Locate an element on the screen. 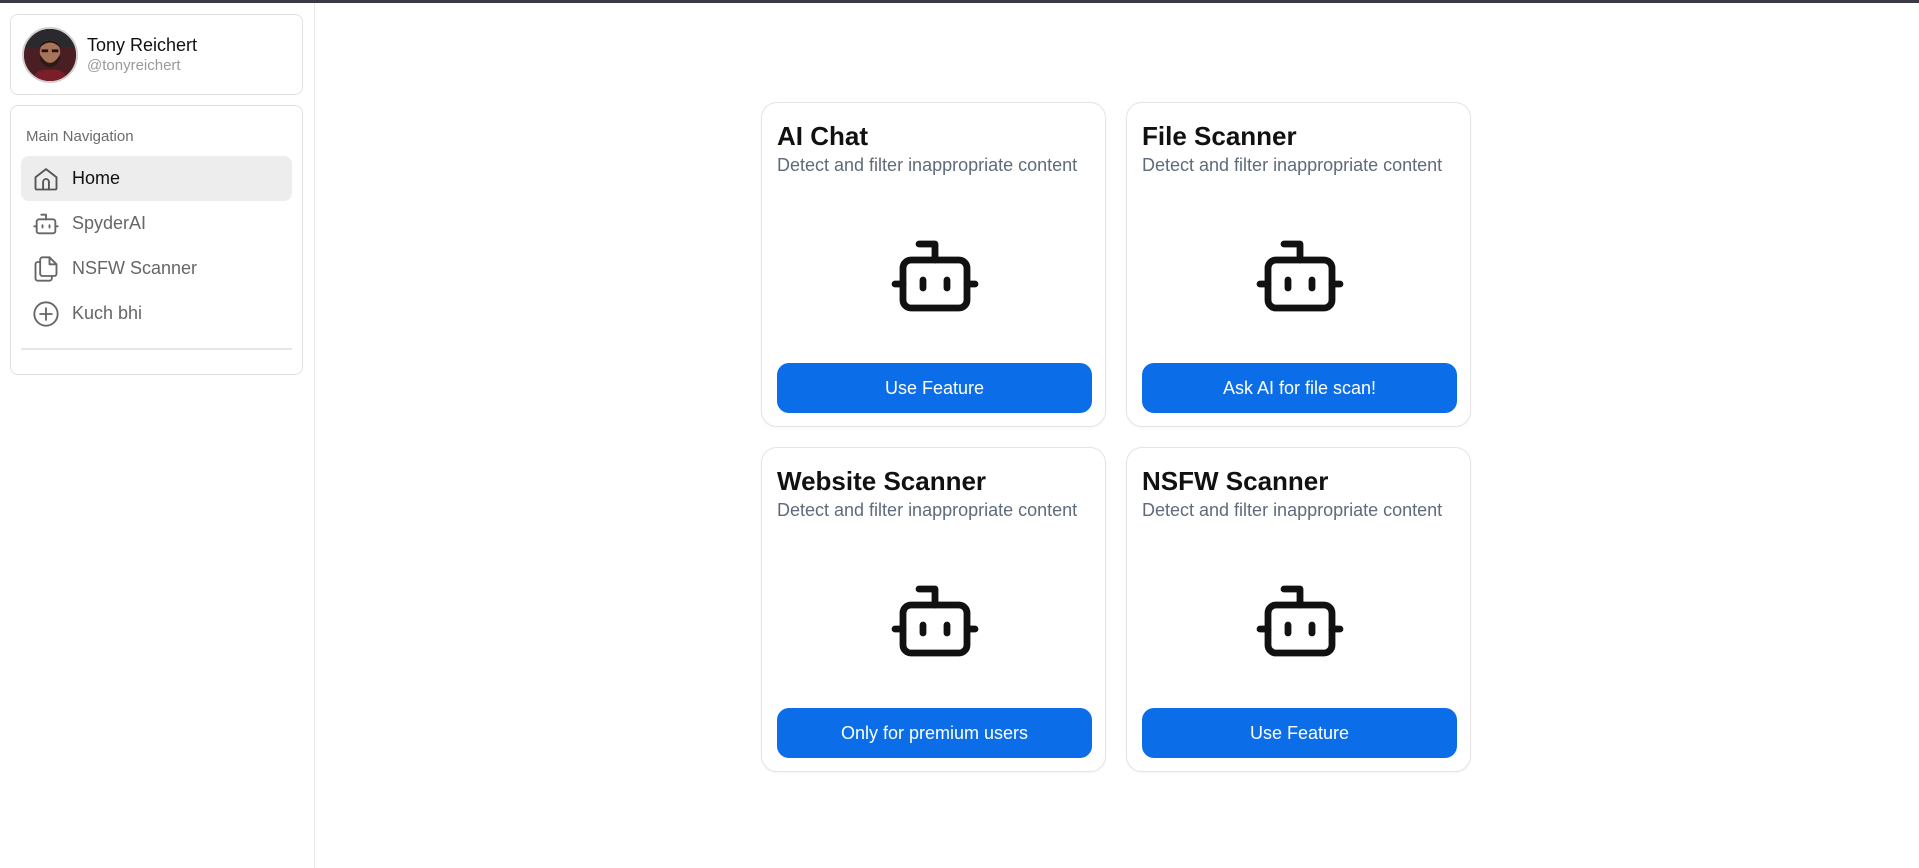 This screenshot has width=1919, height=868. user-name: Tony Reichert is located at coordinates (142, 44).